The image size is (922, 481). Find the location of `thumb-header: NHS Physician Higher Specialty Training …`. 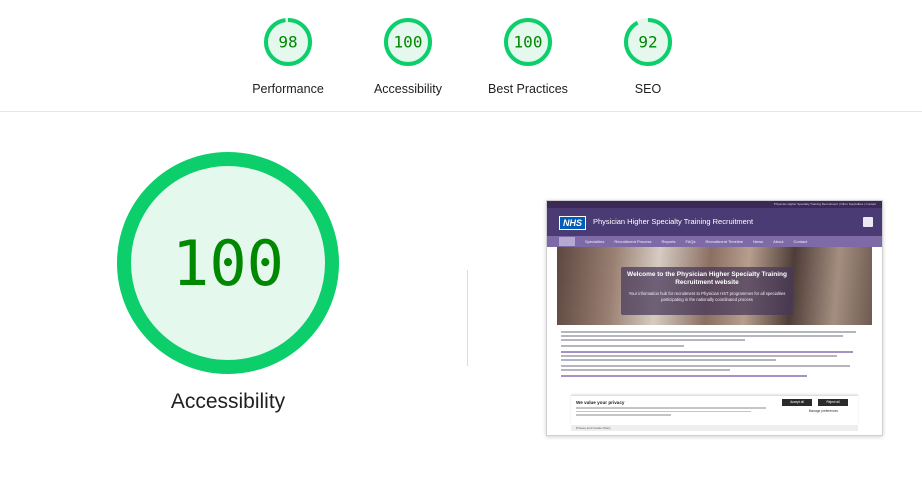

thumb-header: NHS Physician Higher Specialty Training … is located at coordinates (714, 222).